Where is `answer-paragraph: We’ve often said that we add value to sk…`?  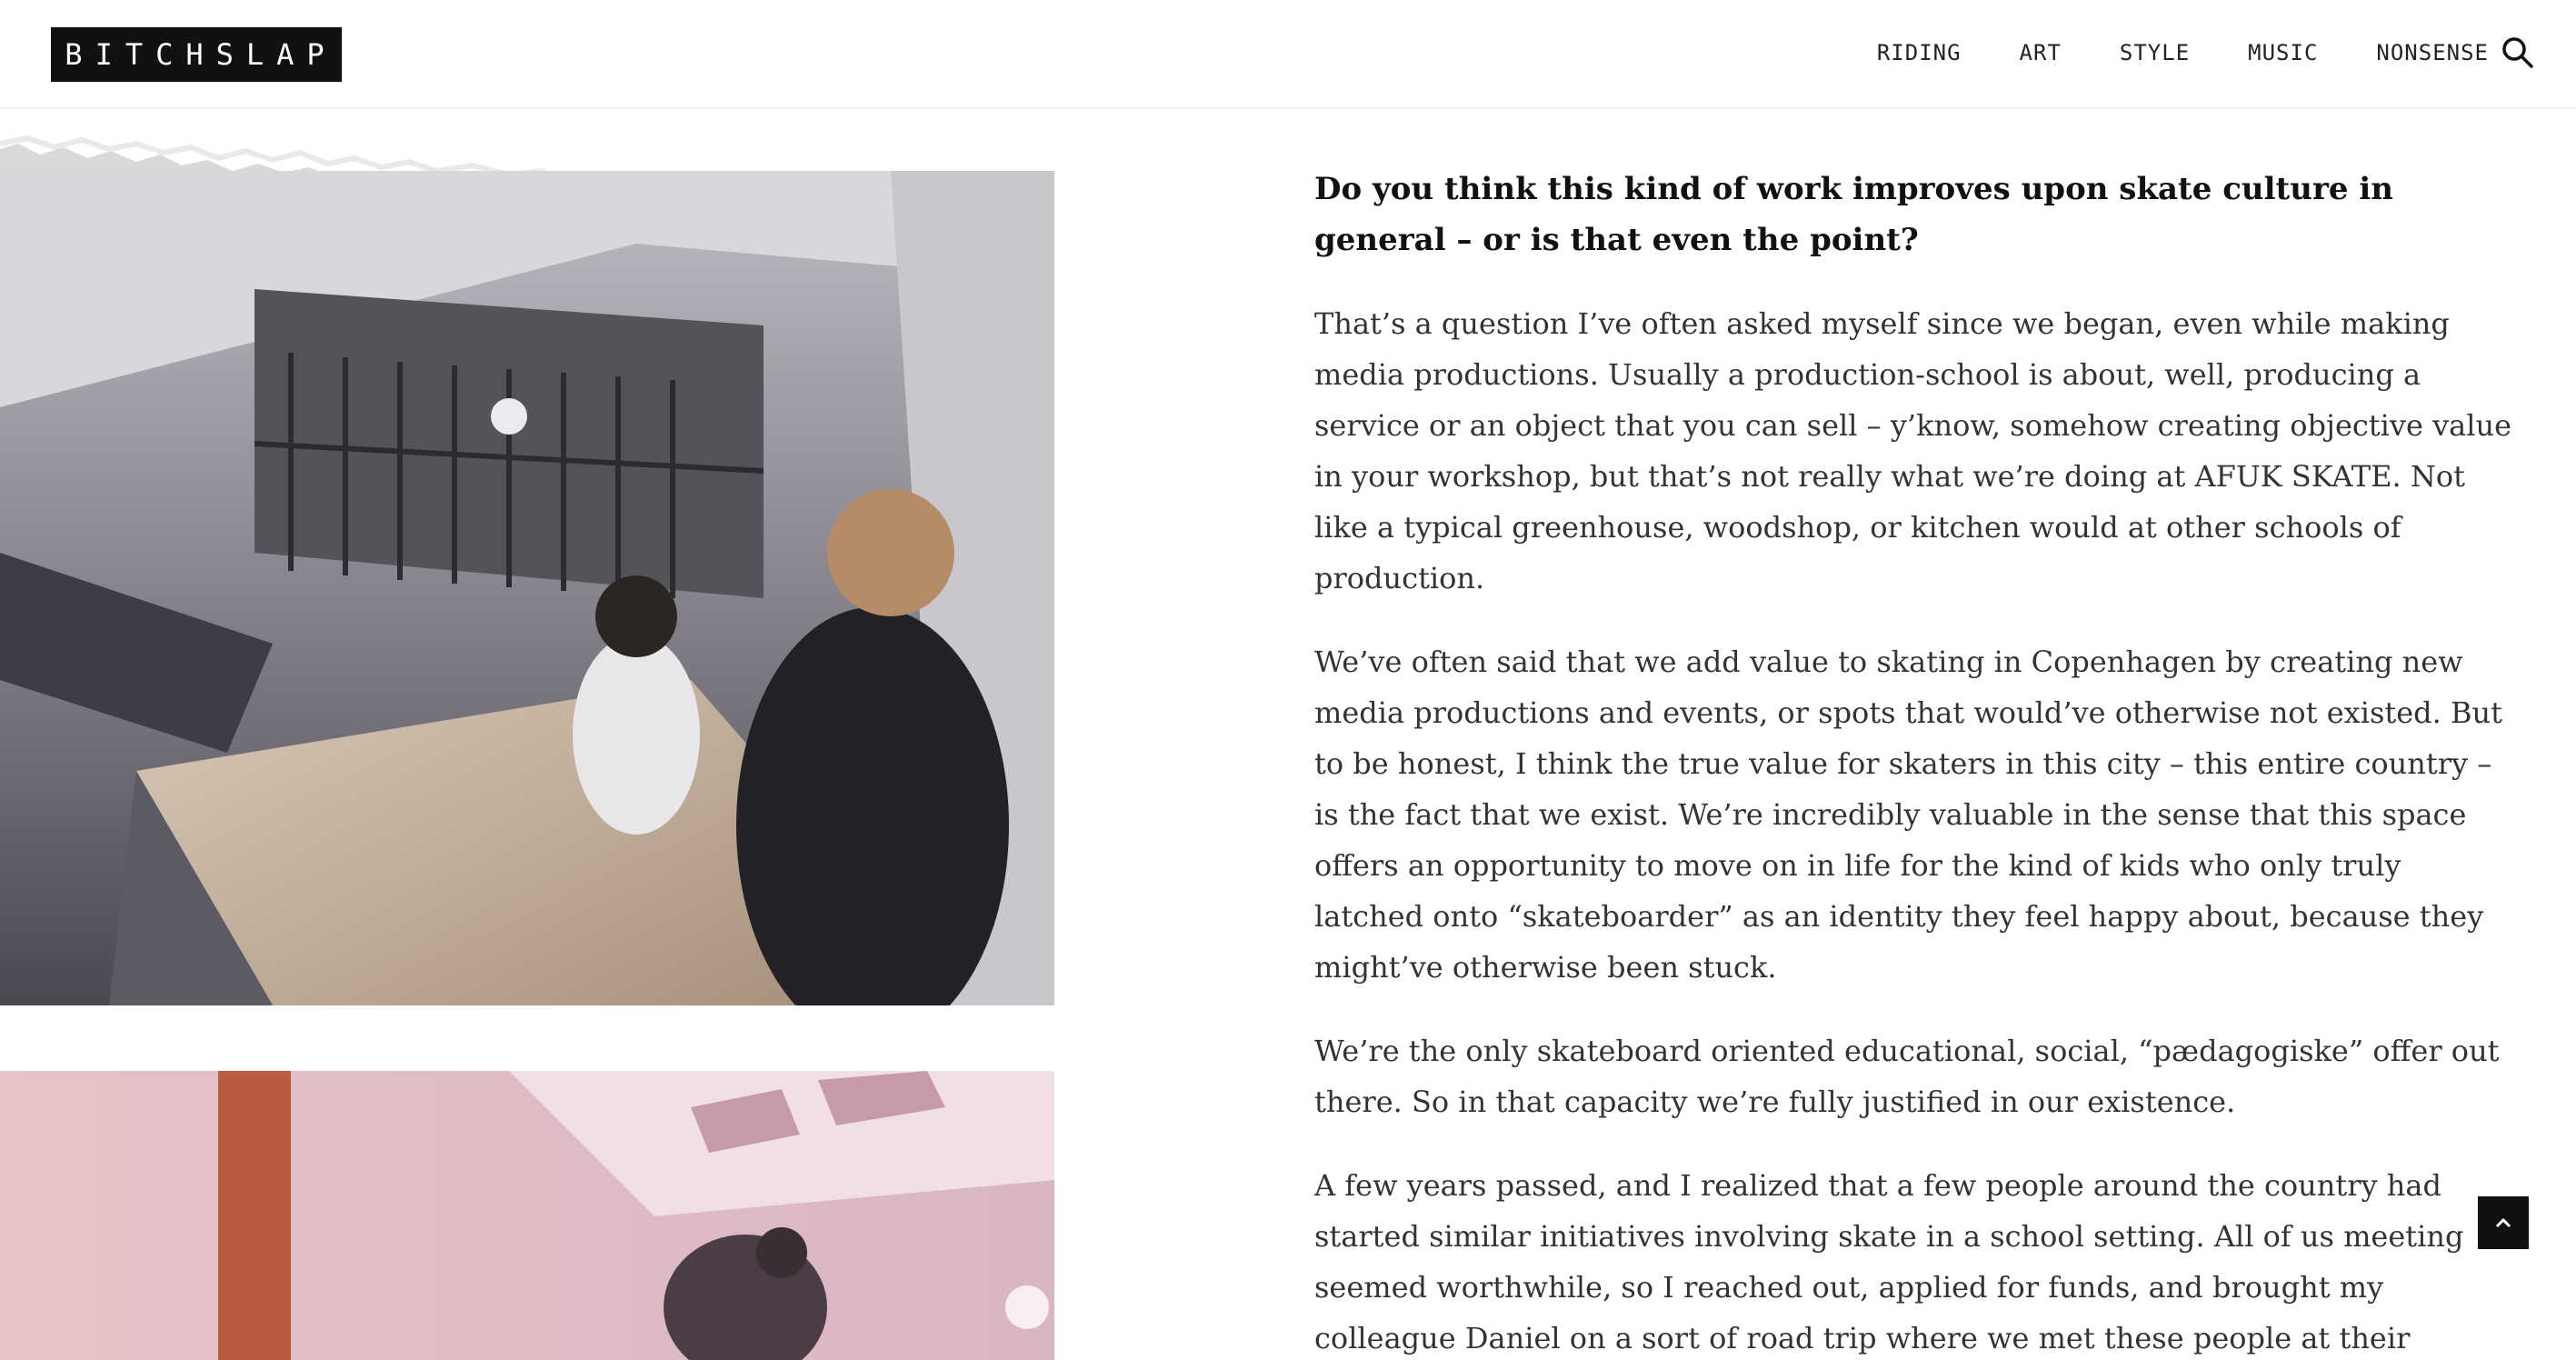 answer-paragraph: We’ve often said that we add value to sk… is located at coordinates (1908, 815).